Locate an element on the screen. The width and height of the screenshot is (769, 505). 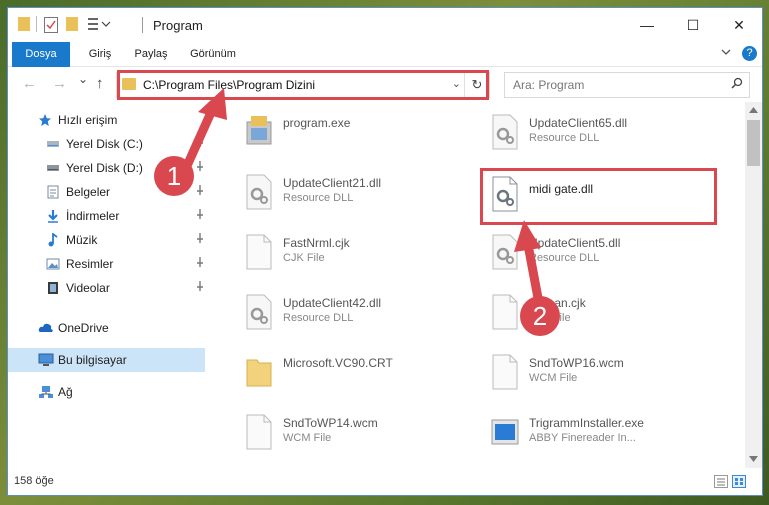
step-1-badge: 1 is located at coordinates (174, 176).